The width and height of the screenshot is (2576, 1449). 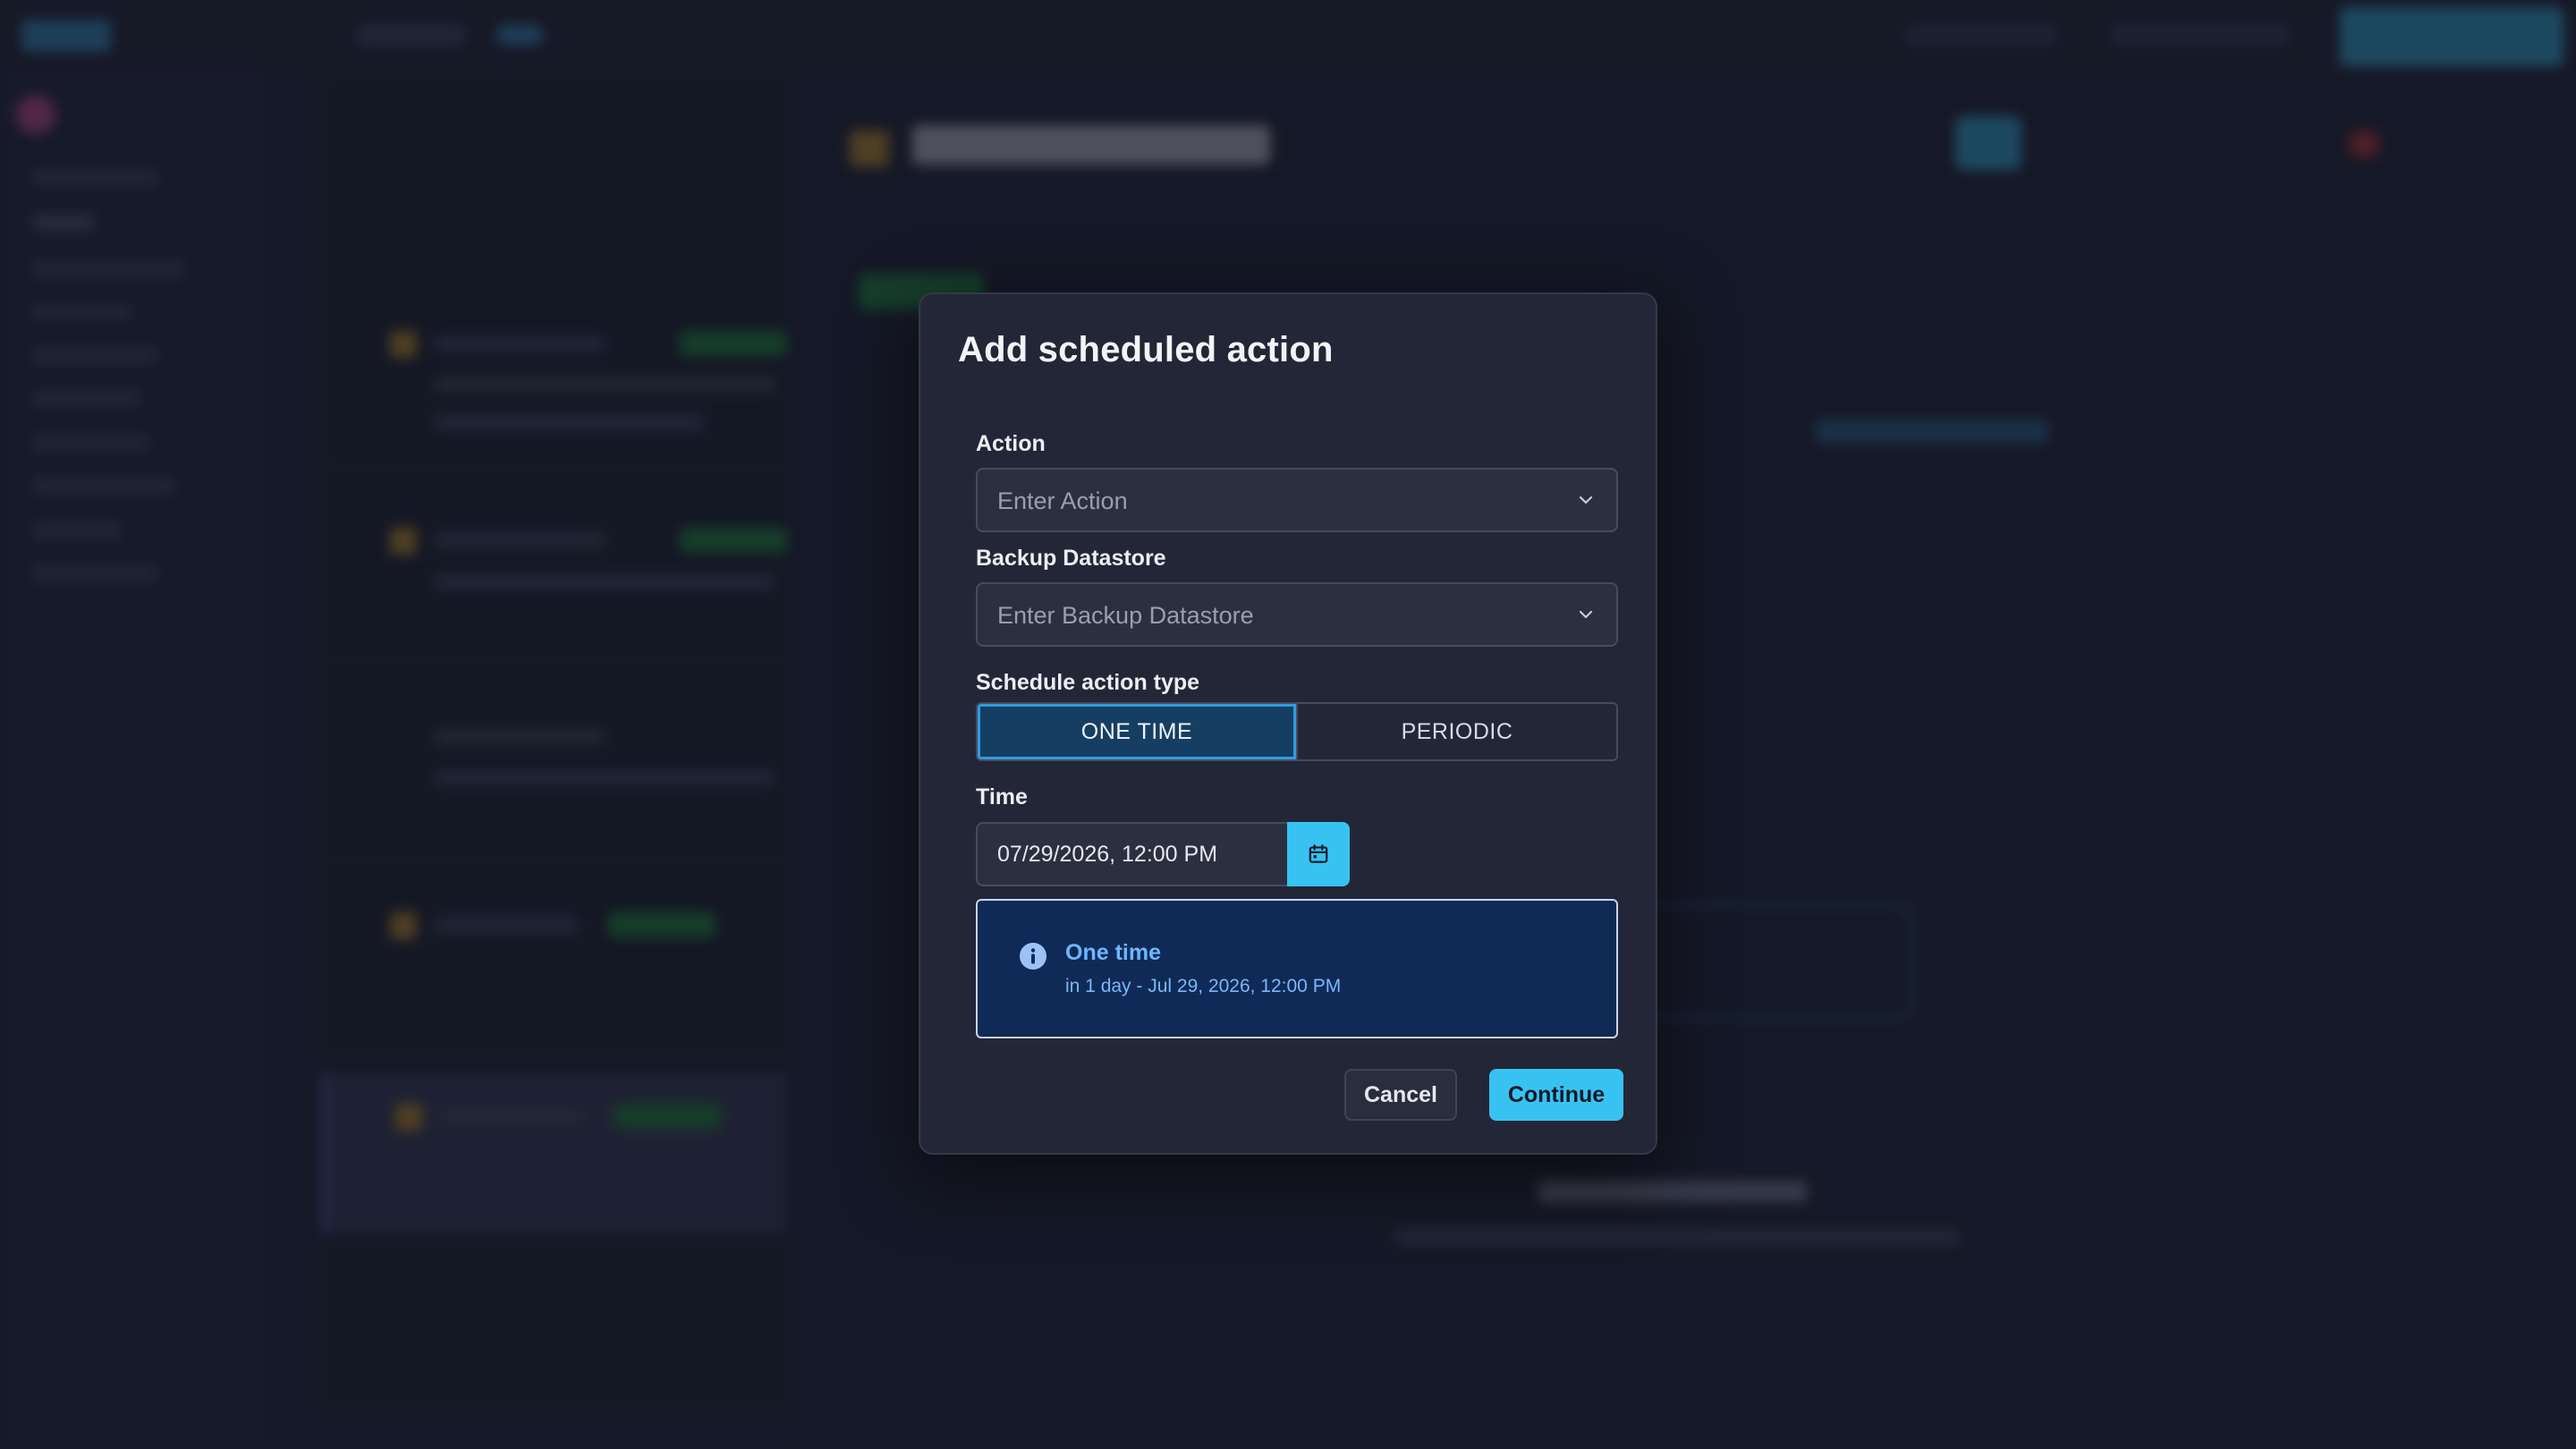 What do you see at coordinates (1456, 731) in the screenshot?
I see `periodic-option: PERIODIC` at bounding box center [1456, 731].